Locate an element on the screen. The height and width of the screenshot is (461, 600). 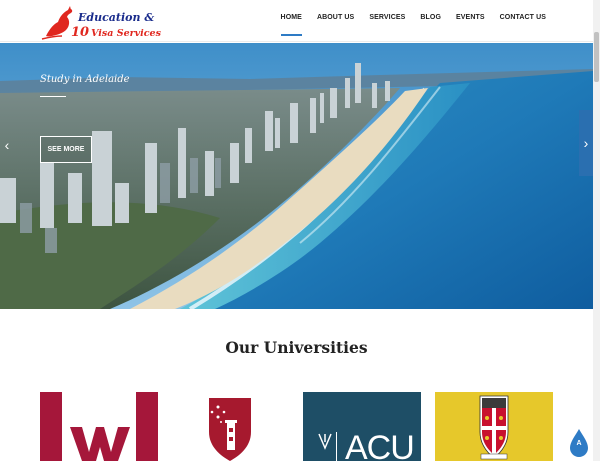
nav-blog: BLOG is located at coordinates (430, 18).